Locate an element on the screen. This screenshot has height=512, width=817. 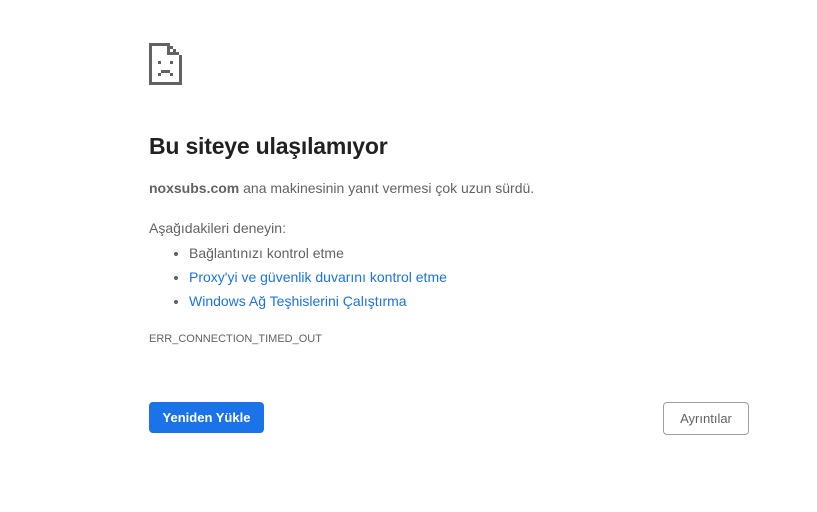
host-name: noxsubs.com is located at coordinates (194, 188).